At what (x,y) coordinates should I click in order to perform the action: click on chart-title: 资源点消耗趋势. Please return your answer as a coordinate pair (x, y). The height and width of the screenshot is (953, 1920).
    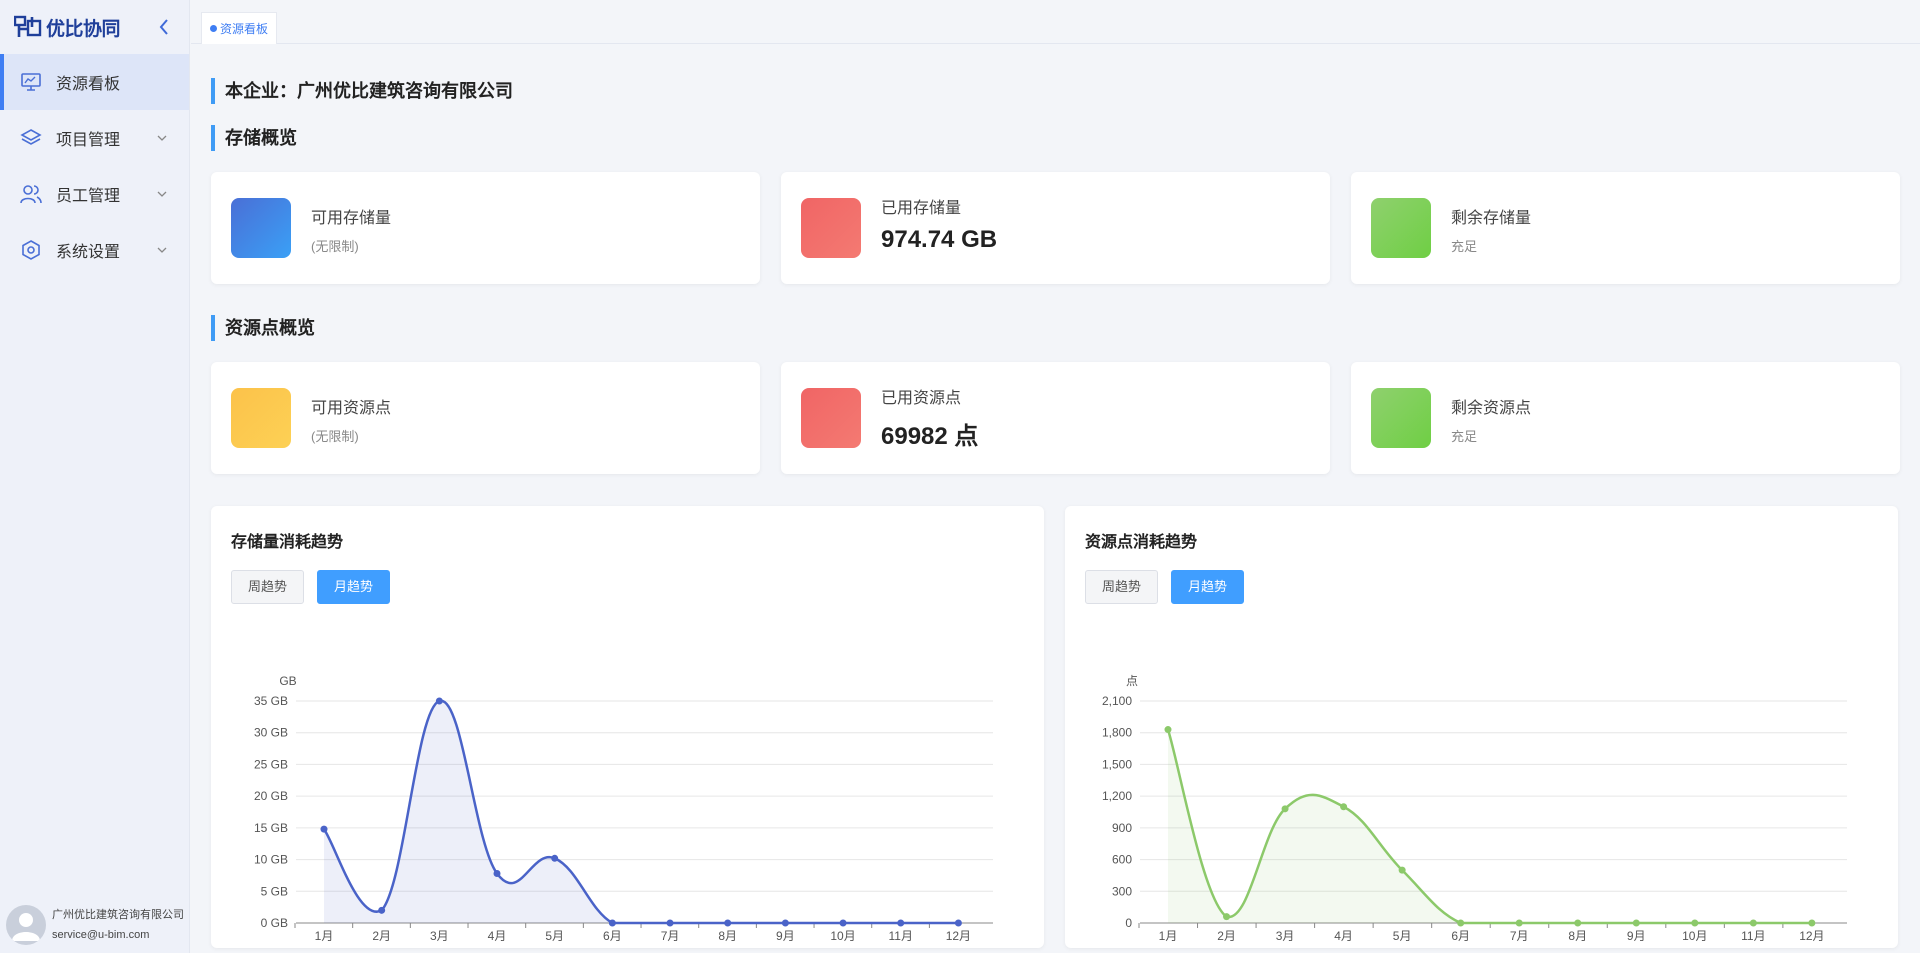
    Looking at the image, I should click on (1141, 542).